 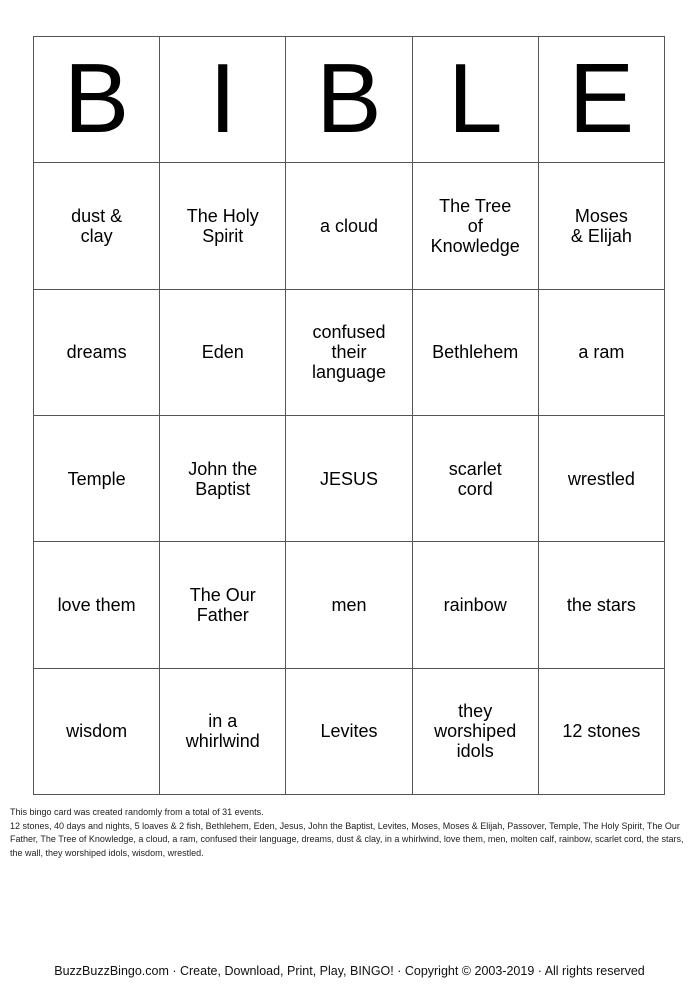 I want to click on square-text: JESUS, so click(x=348, y=478).